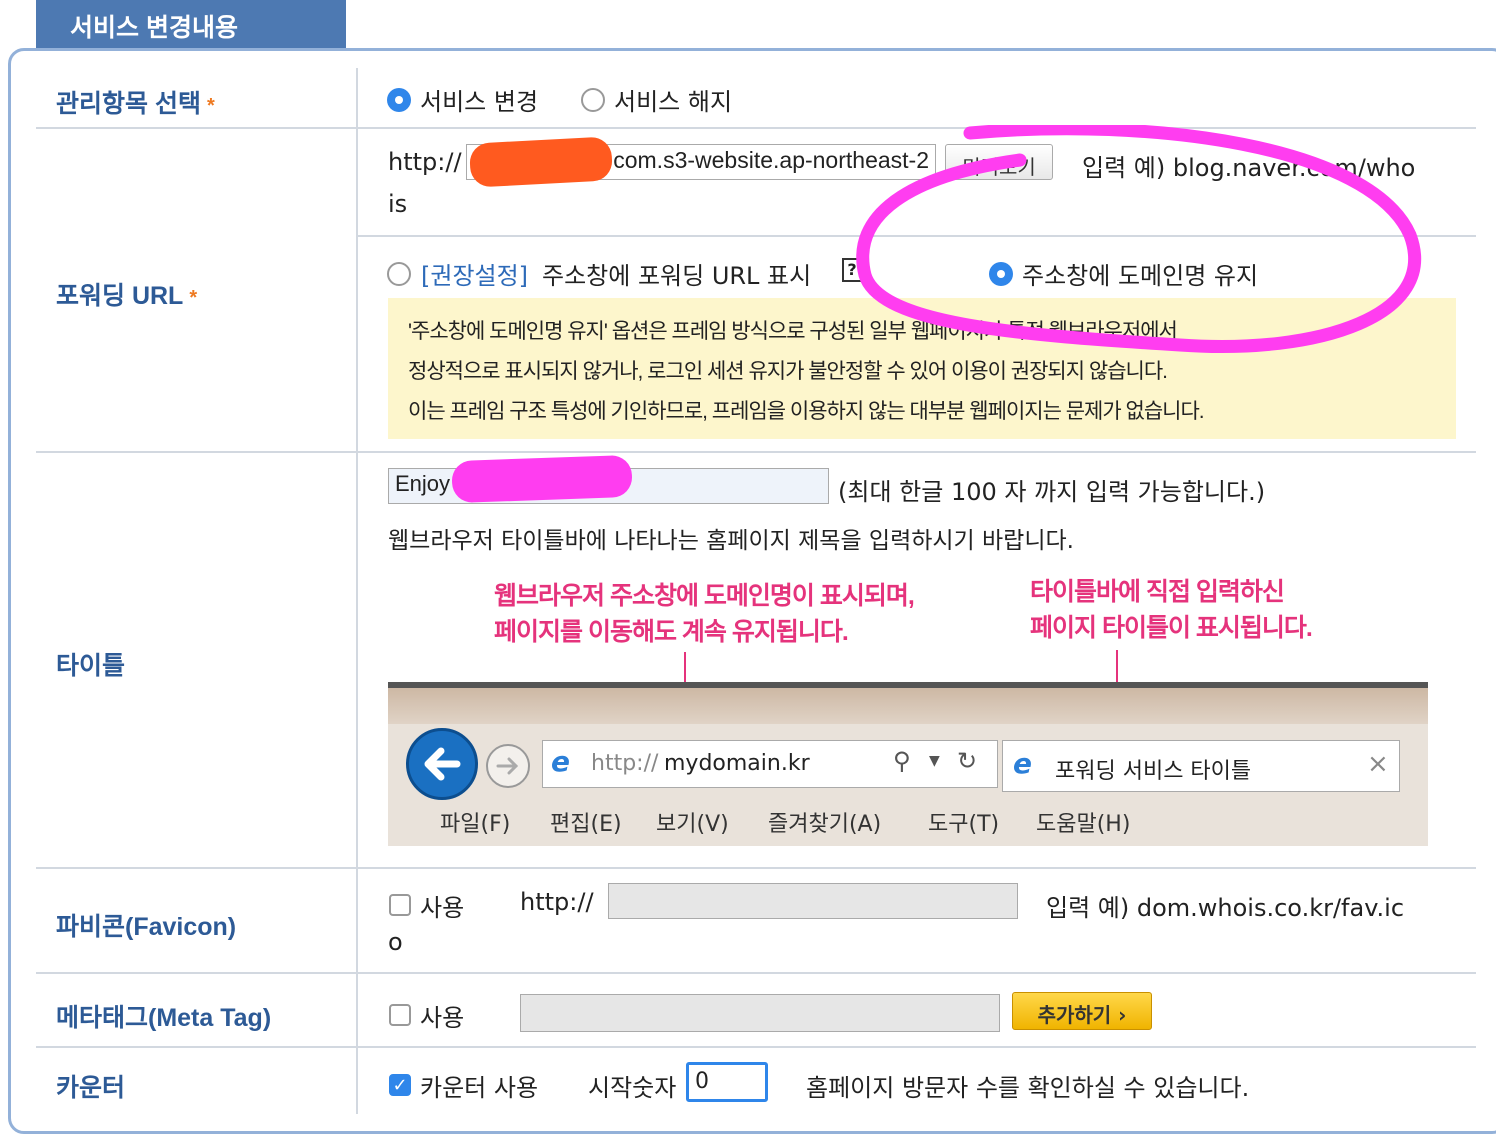 The width and height of the screenshot is (1496, 1134). Describe the element at coordinates (557, 902) in the screenshot. I see `favicon-url-prefix: http://` at that location.